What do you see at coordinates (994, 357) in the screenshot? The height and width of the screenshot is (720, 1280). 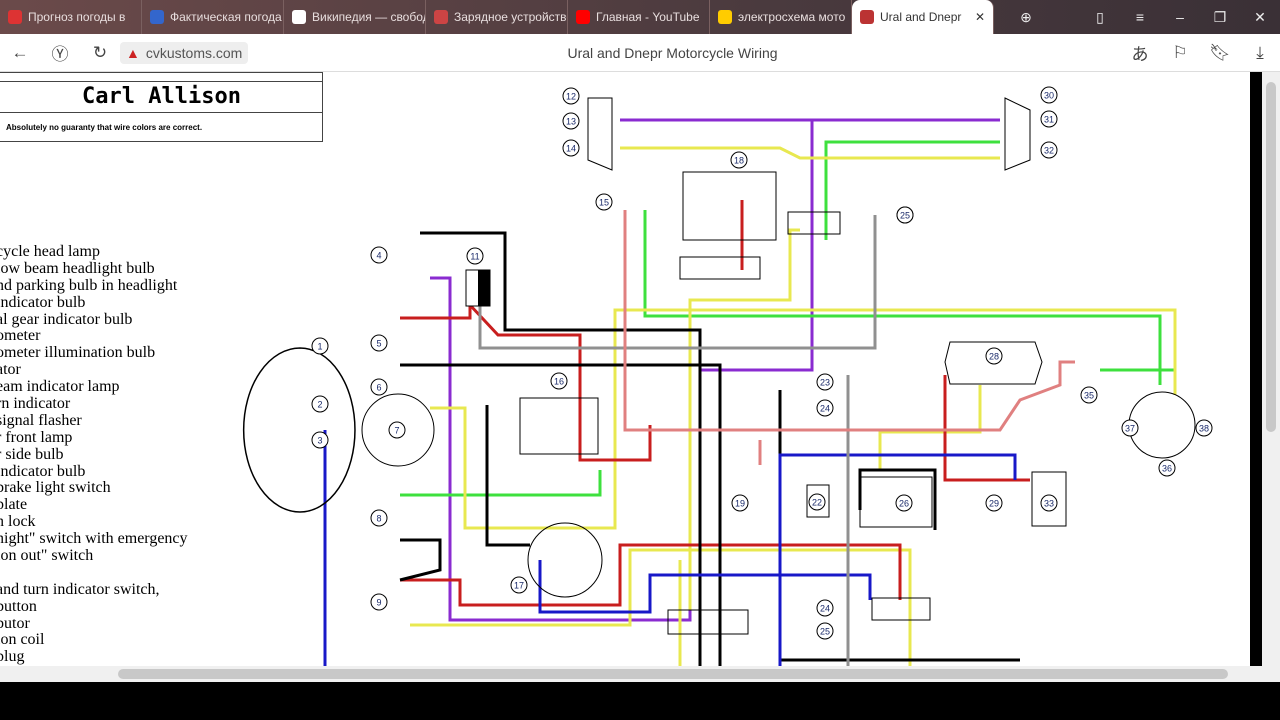 I see `callout-label: 28` at bounding box center [994, 357].